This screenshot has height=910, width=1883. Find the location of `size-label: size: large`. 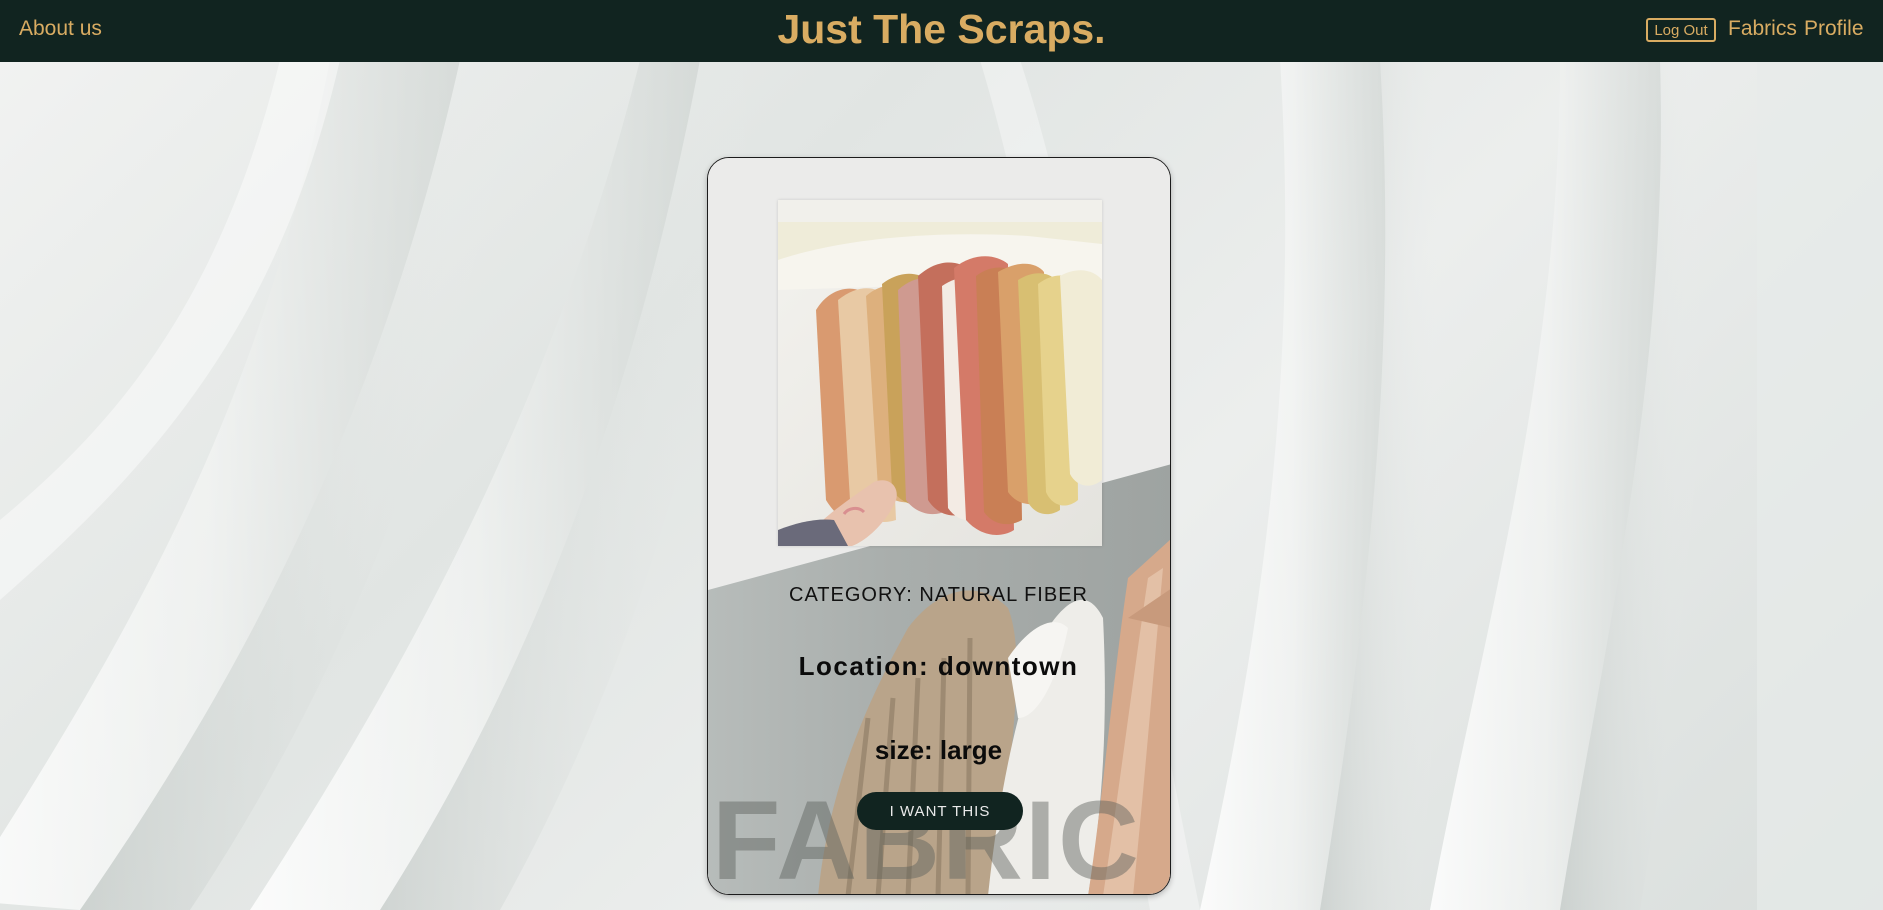

size-label: size: large is located at coordinates (938, 750).